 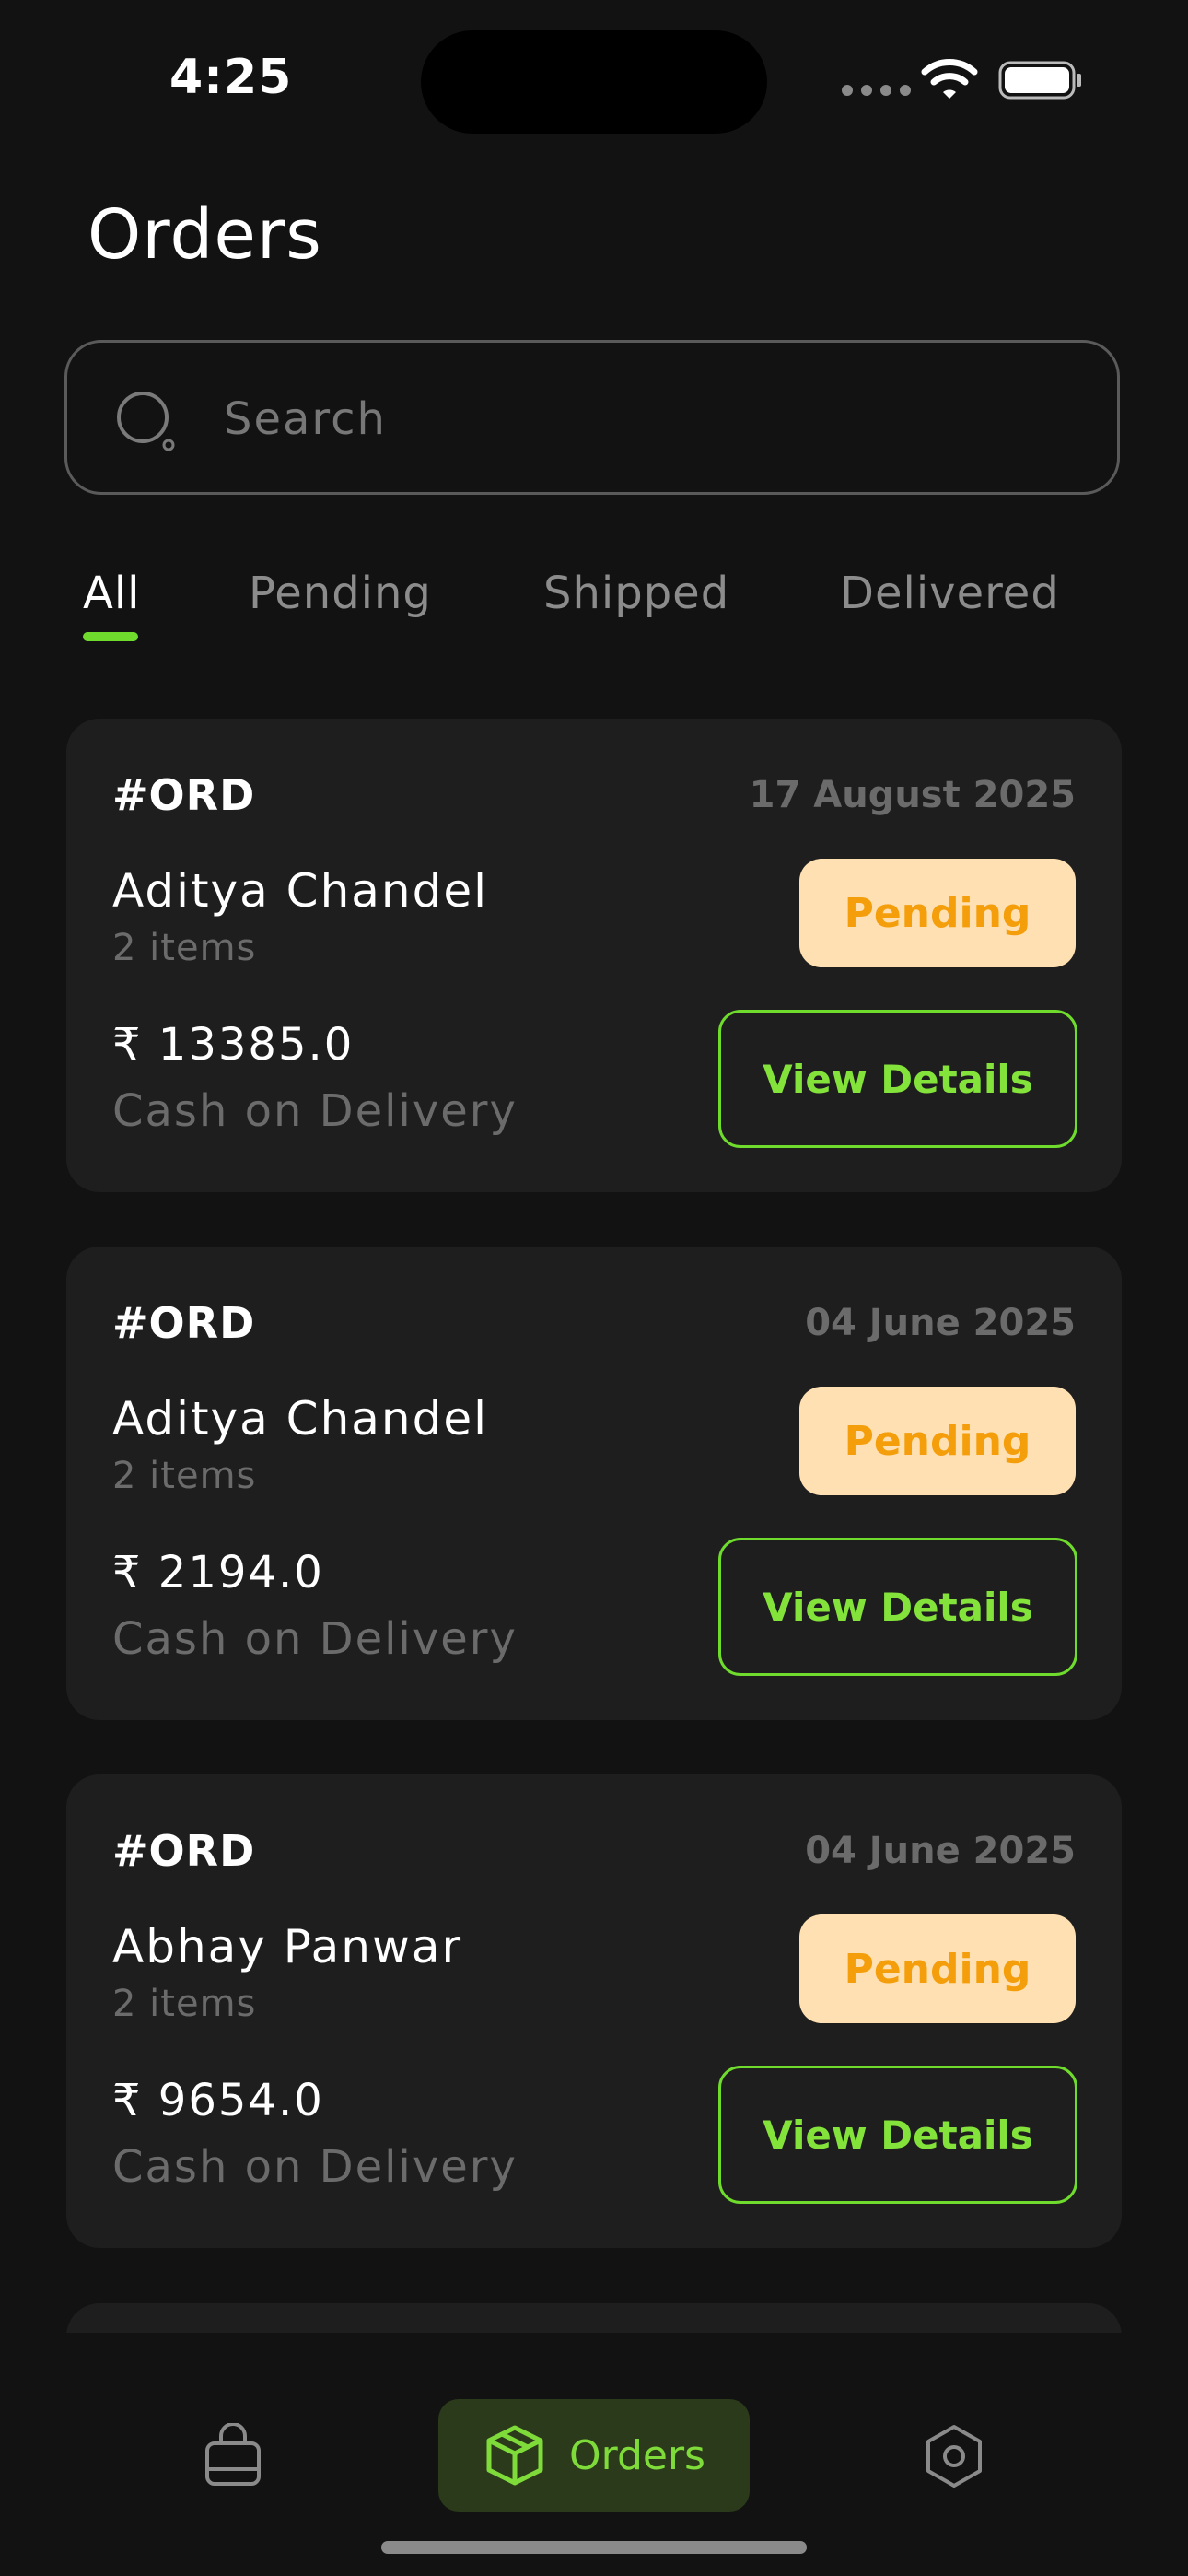 I want to click on search-bar, so click(x=592, y=417).